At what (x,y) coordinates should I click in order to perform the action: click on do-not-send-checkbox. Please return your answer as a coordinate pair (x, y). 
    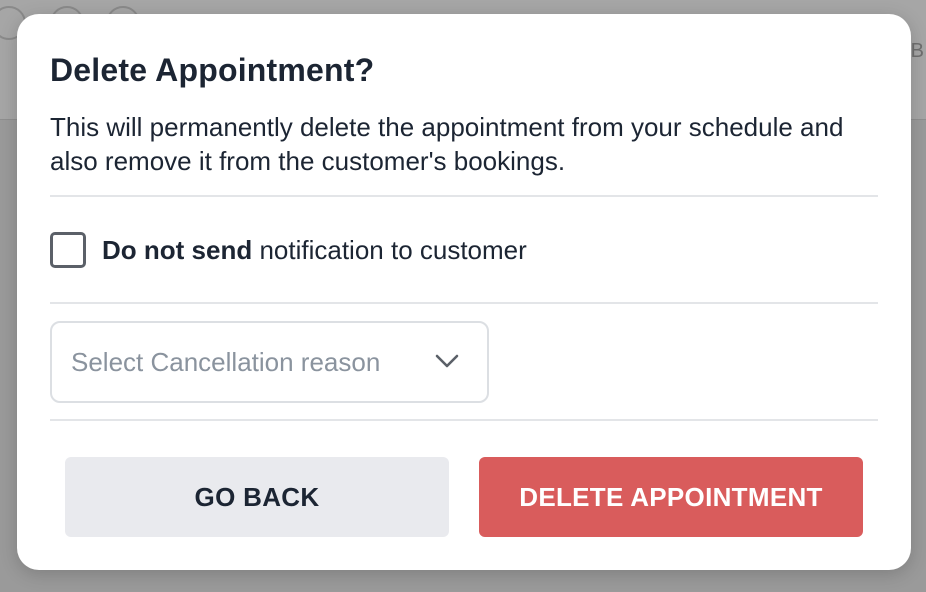
    Looking at the image, I should click on (68, 250).